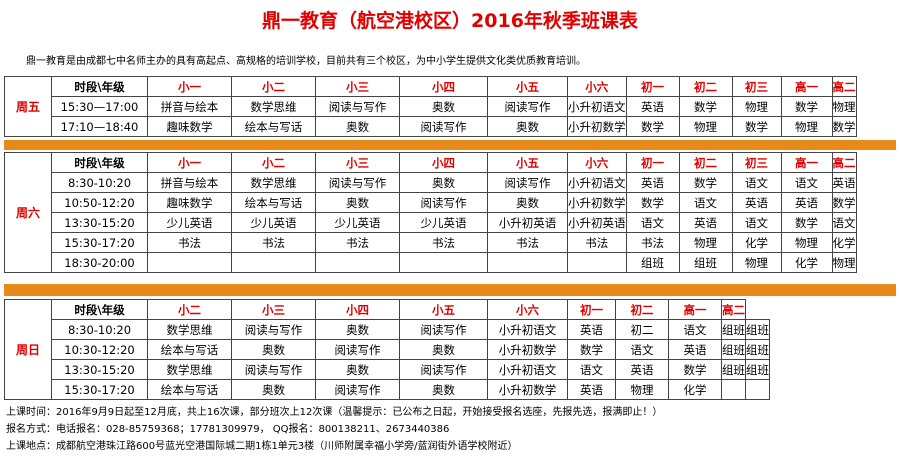 The height and width of the screenshot is (475, 900). I want to click on table-header-row: 周五 时段\年级 小一 小二 小三 小四 小五 小六 初一 初二 初三 高一 高二, so click(430, 106).